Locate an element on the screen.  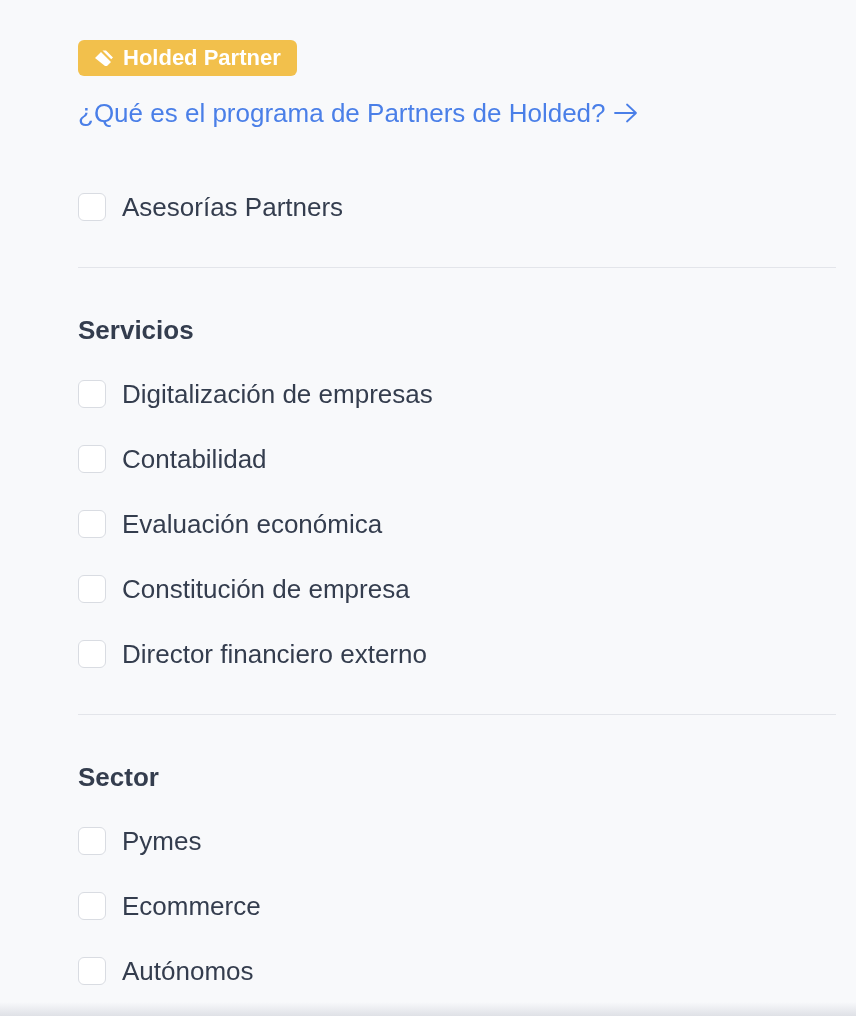
option-label: Director financiero externo is located at coordinates (274, 654).